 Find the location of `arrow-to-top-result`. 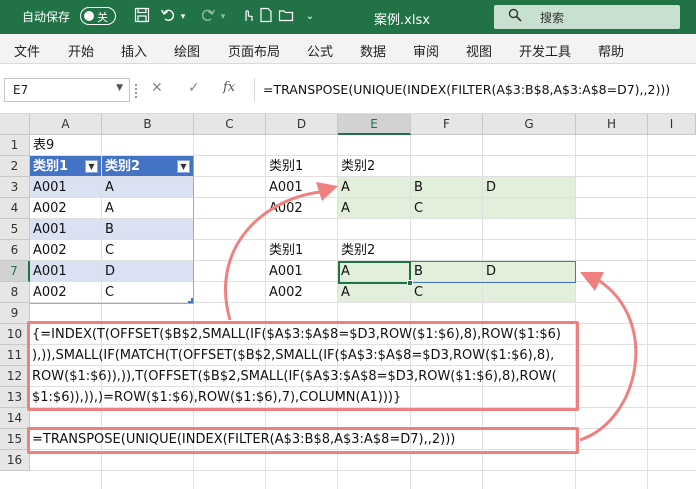

arrow-to-top-result is located at coordinates (272, 255).